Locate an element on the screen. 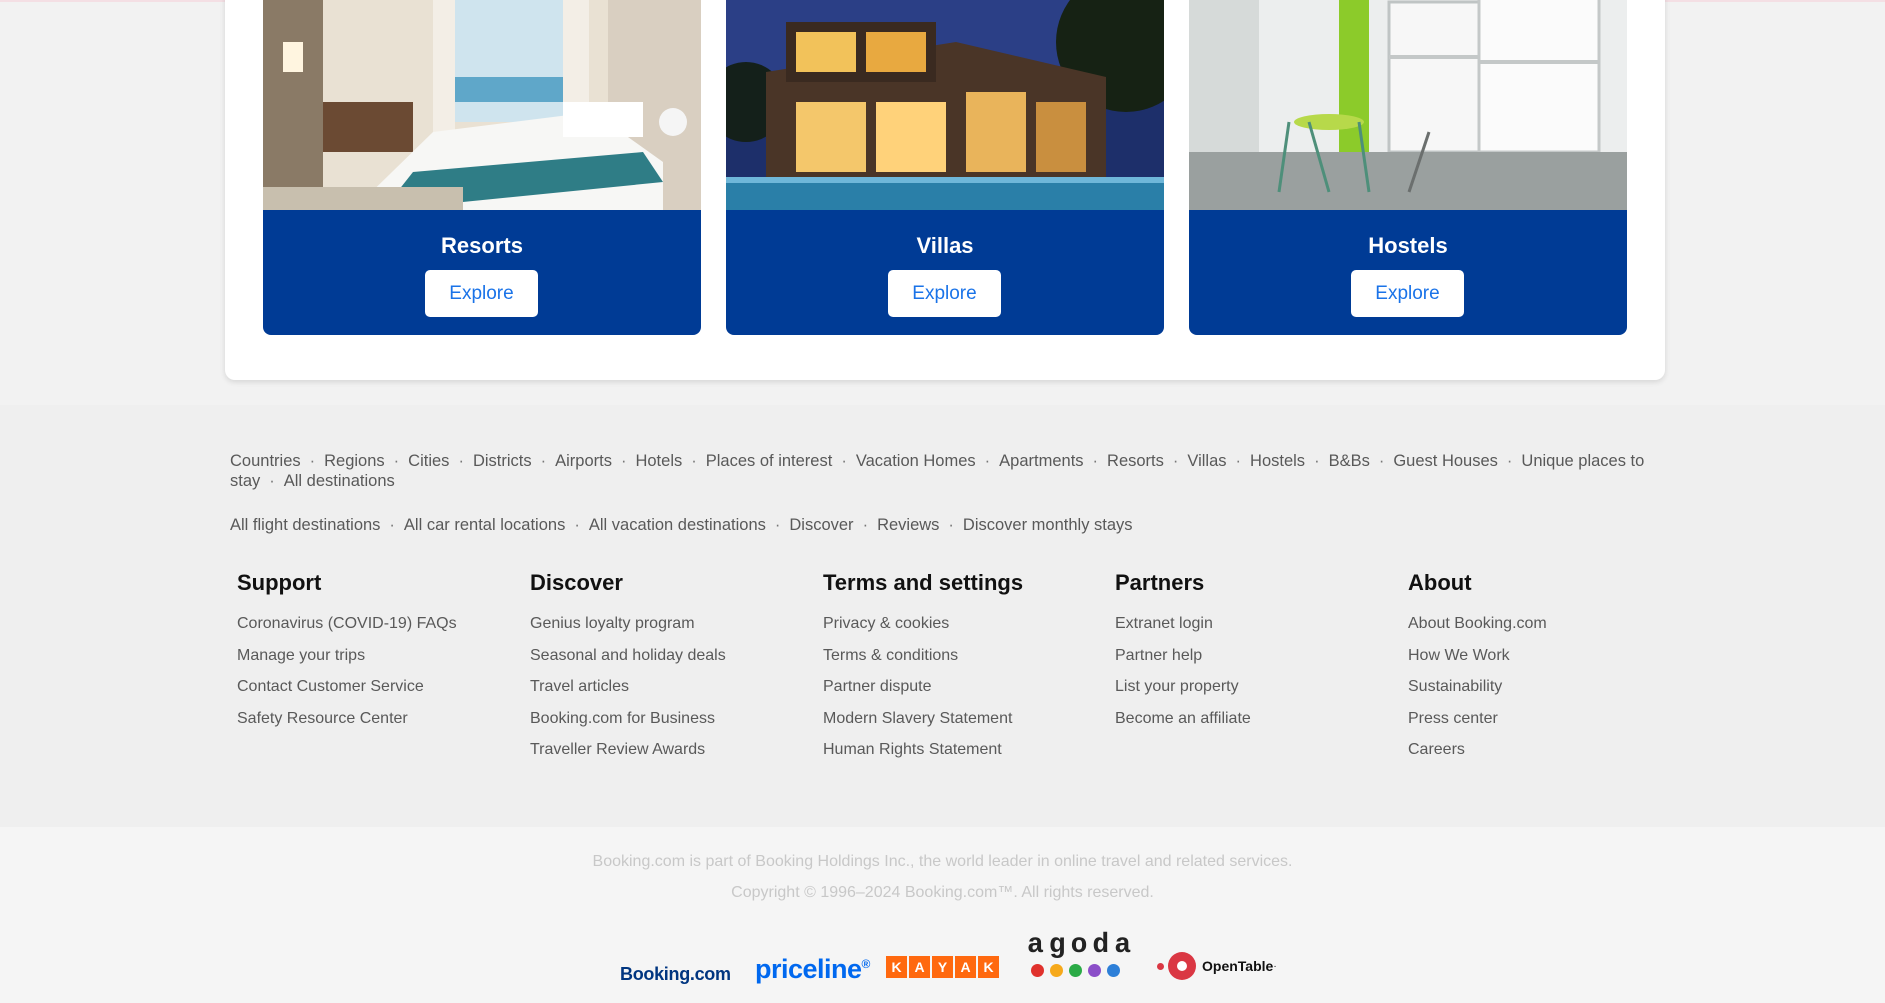 This screenshot has height=1003, width=1885. agoda-dots is located at coordinates (1079, 970).